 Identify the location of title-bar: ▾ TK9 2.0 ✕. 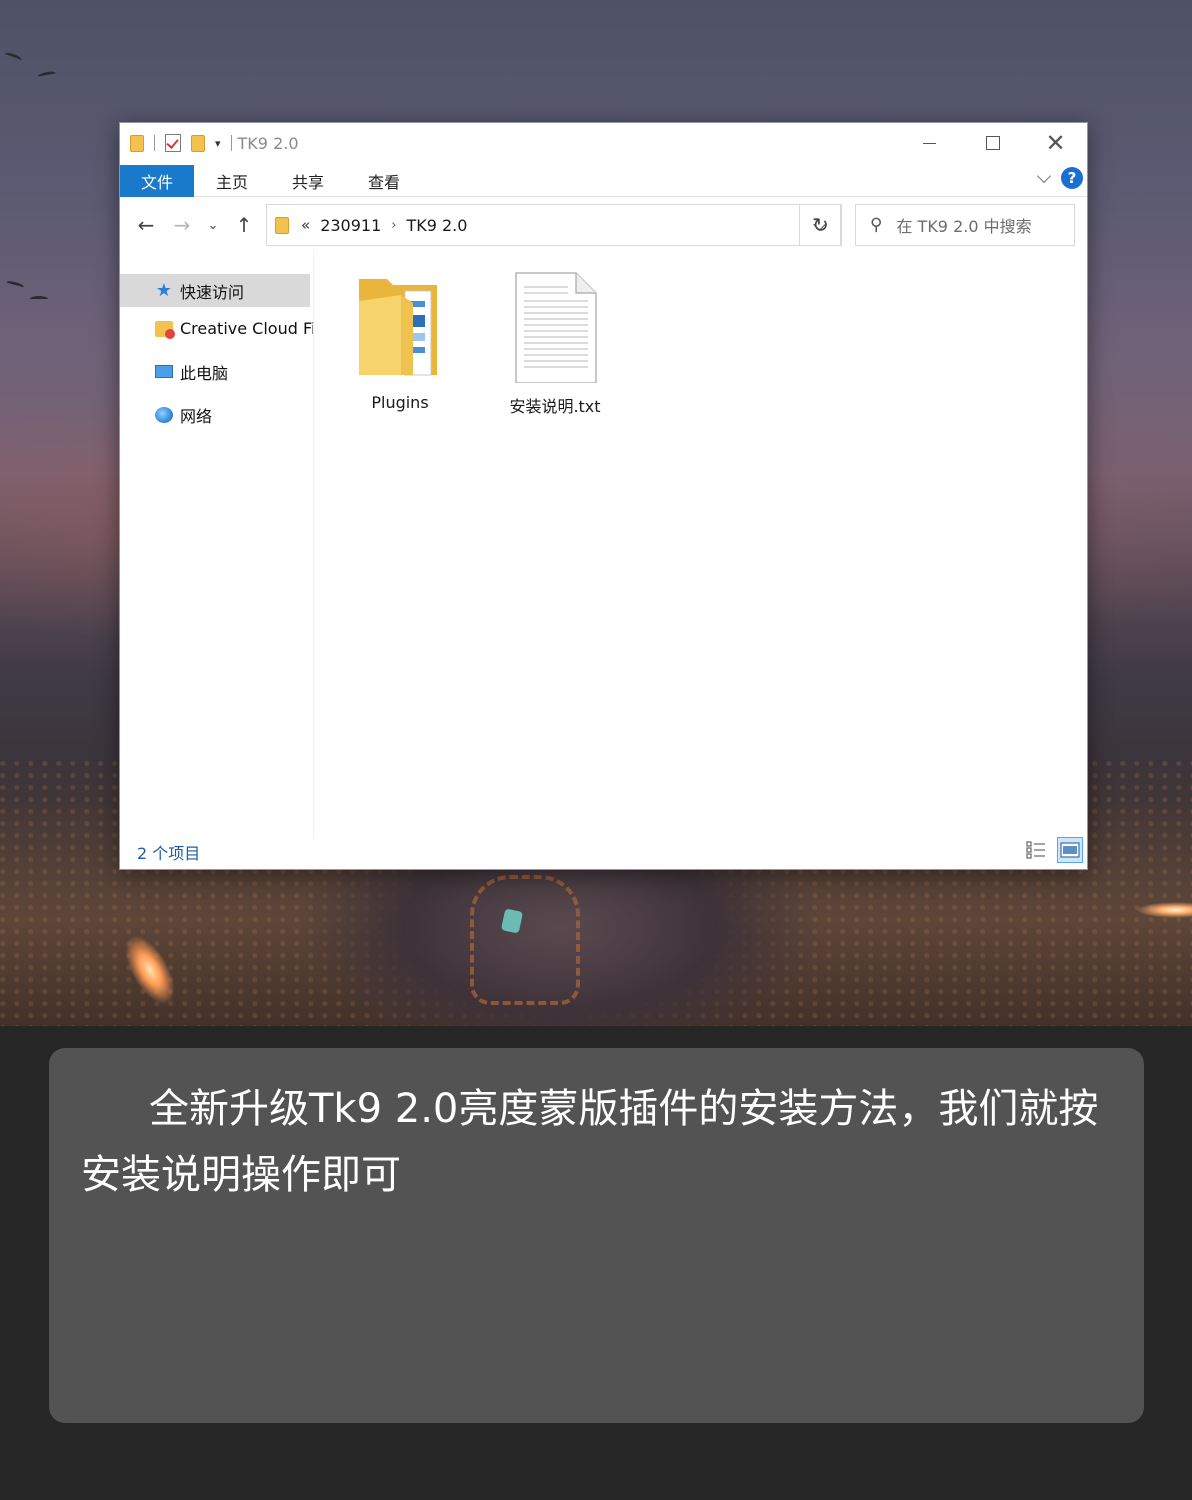
(603, 143).